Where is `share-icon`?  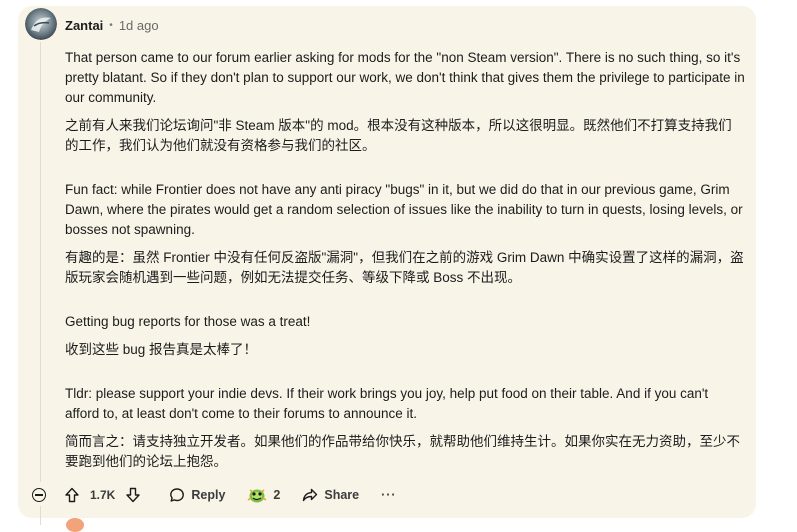 share-icon is located at coordinates (310, 495).